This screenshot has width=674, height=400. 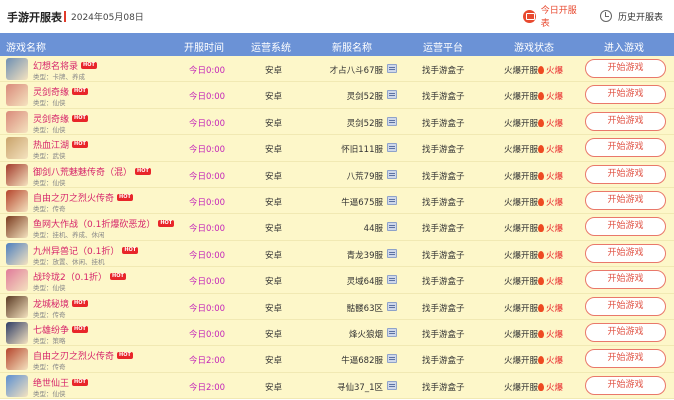 What do you see at coordinates (364, 255) in the screenshot?
I see `server-name: 青龙39服` at bounding box center [364, 255].